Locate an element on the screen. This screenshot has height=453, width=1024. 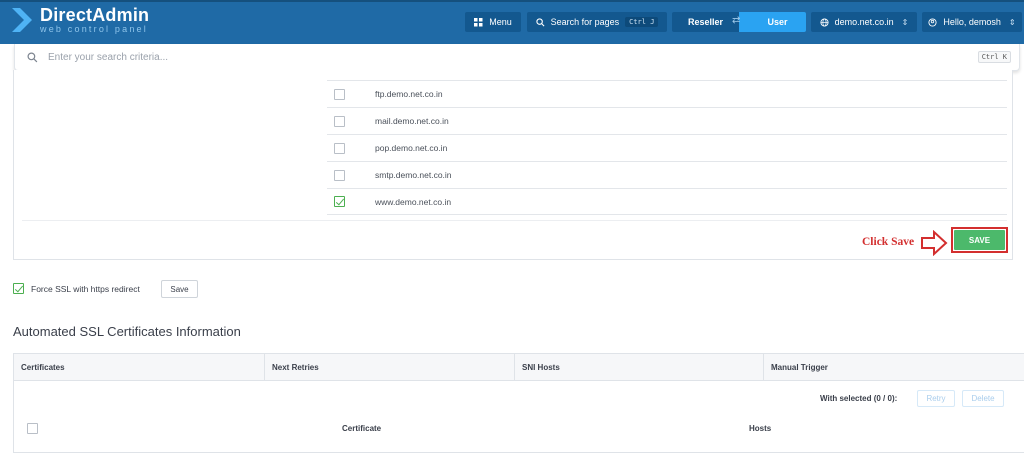
user-menu: Hello, demosh ⇕ is located at coordinates (972, 22).